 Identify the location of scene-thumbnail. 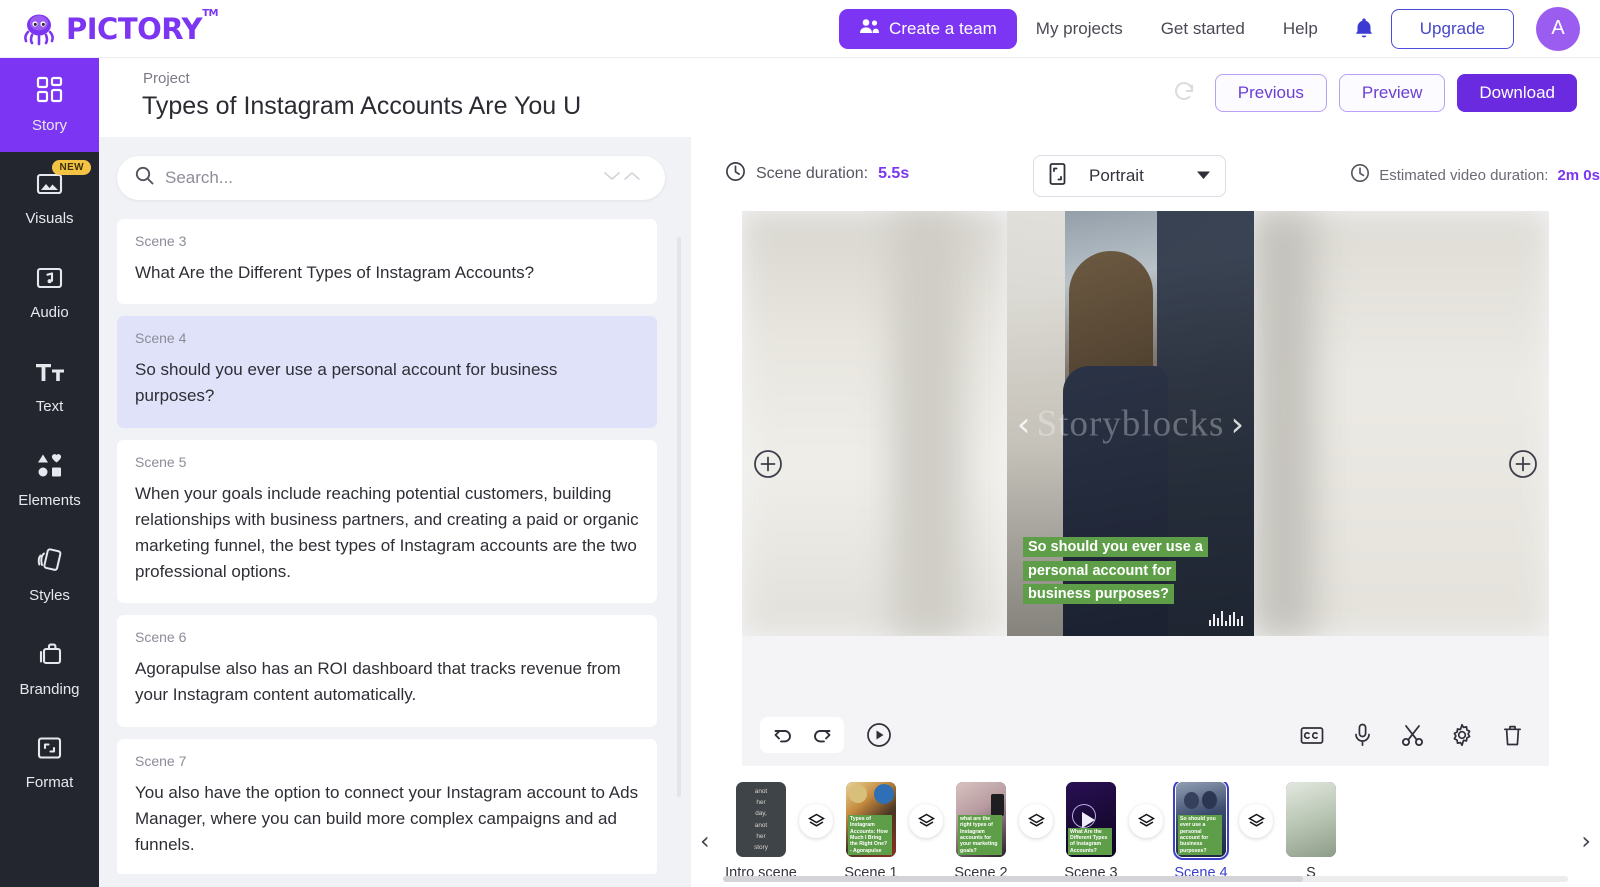
(1311, 819).